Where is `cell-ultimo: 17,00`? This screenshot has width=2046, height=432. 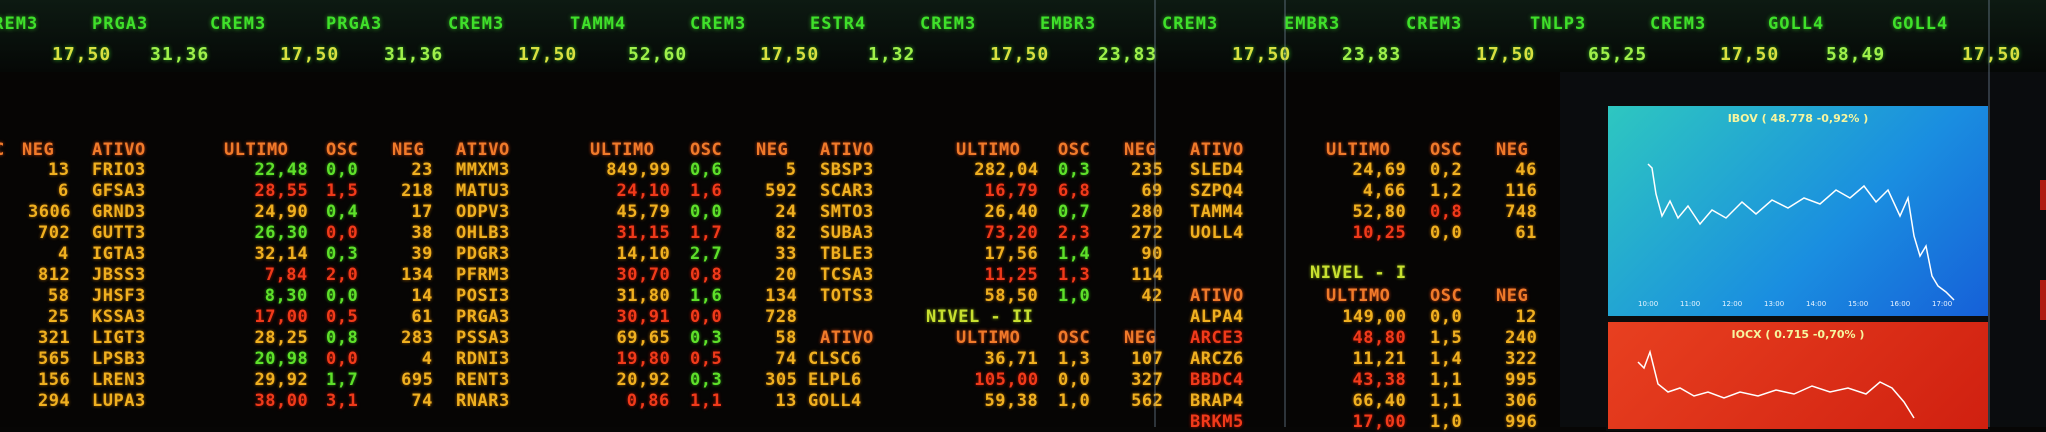
cell-ultimo: 17,00 is located at coordinates (1379, 422).